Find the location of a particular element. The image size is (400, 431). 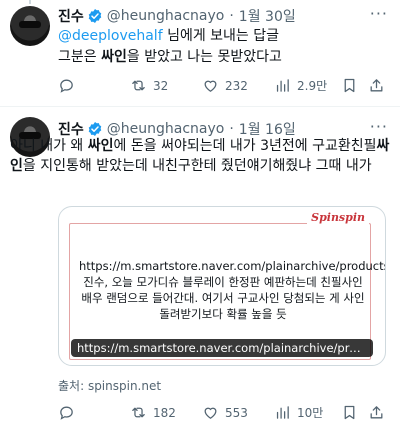

views-count: 2.9만 is located at coordinates (312, 86).